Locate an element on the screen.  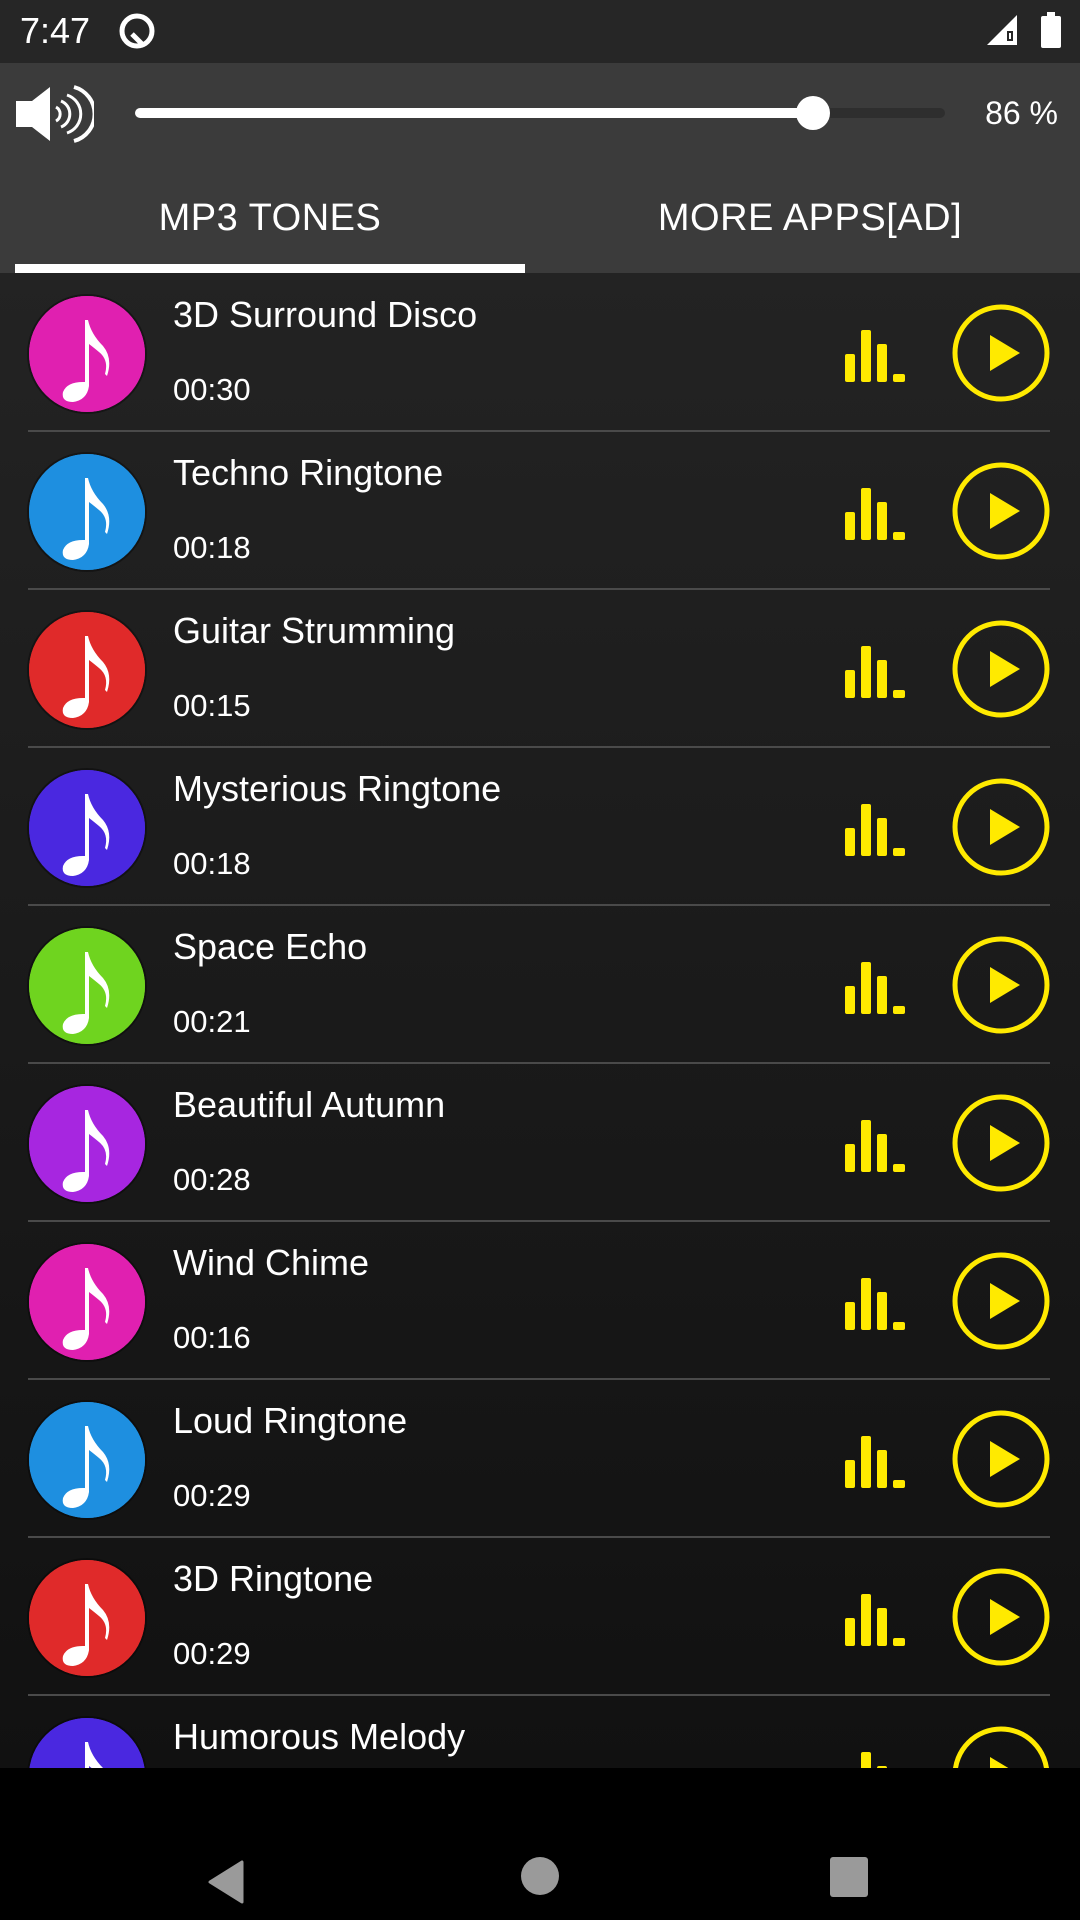
battery-icon is located at coordinates (1051, 30).